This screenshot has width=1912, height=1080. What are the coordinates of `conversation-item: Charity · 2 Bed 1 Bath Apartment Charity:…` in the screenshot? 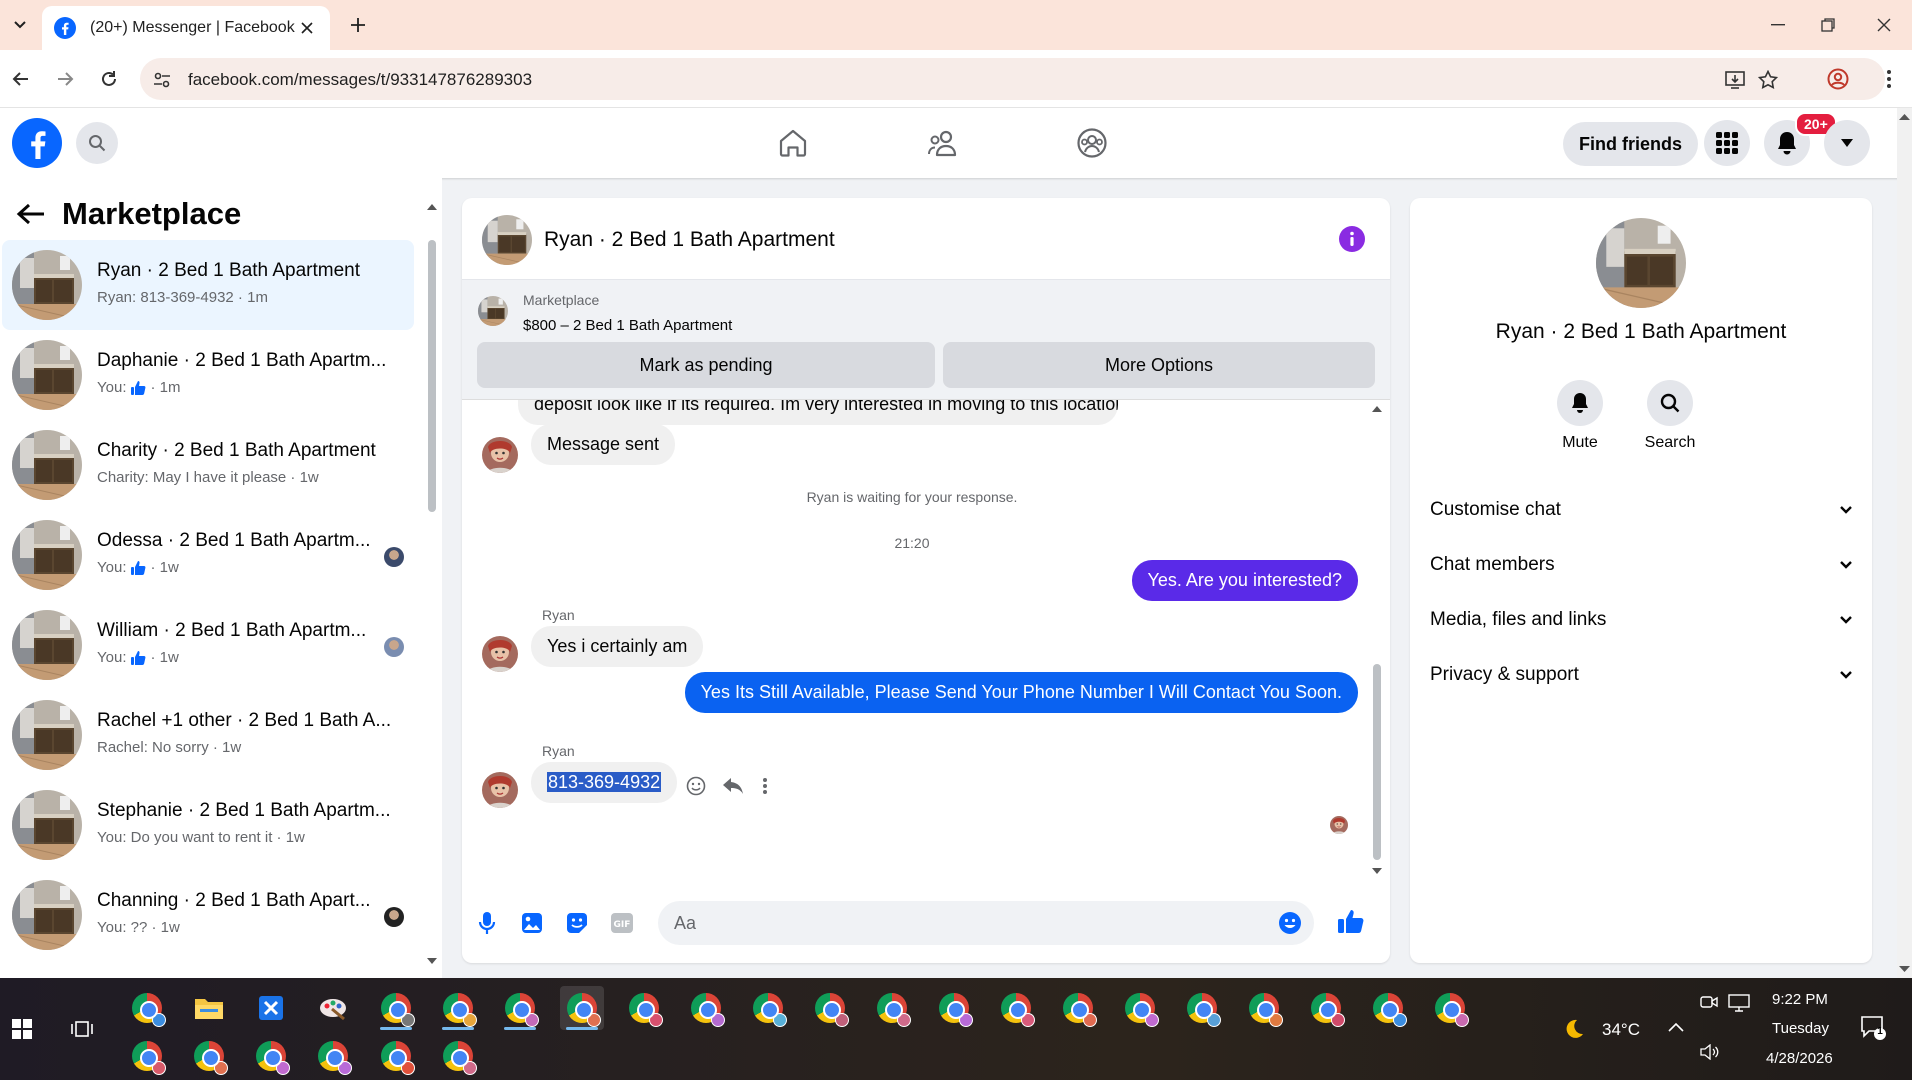 It's located at (208, 465).